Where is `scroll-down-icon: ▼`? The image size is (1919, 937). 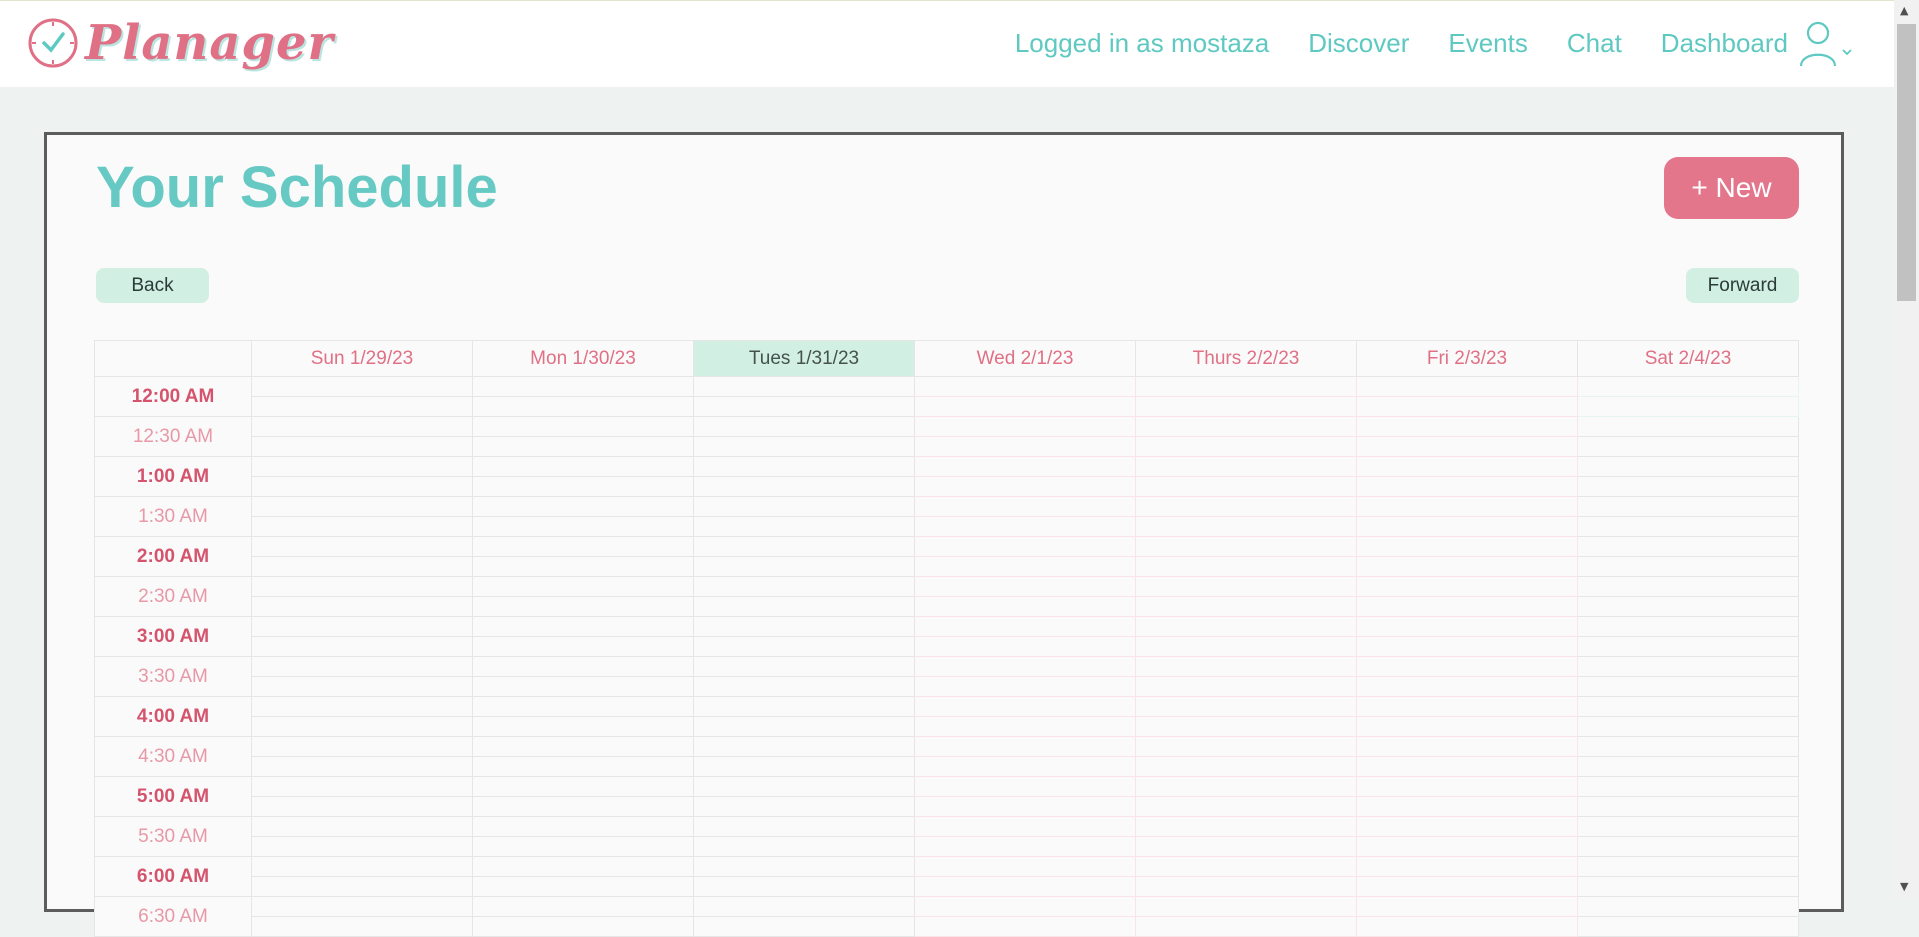
scroll-down-icon: ▼ is located at coordinates (1904, 886).